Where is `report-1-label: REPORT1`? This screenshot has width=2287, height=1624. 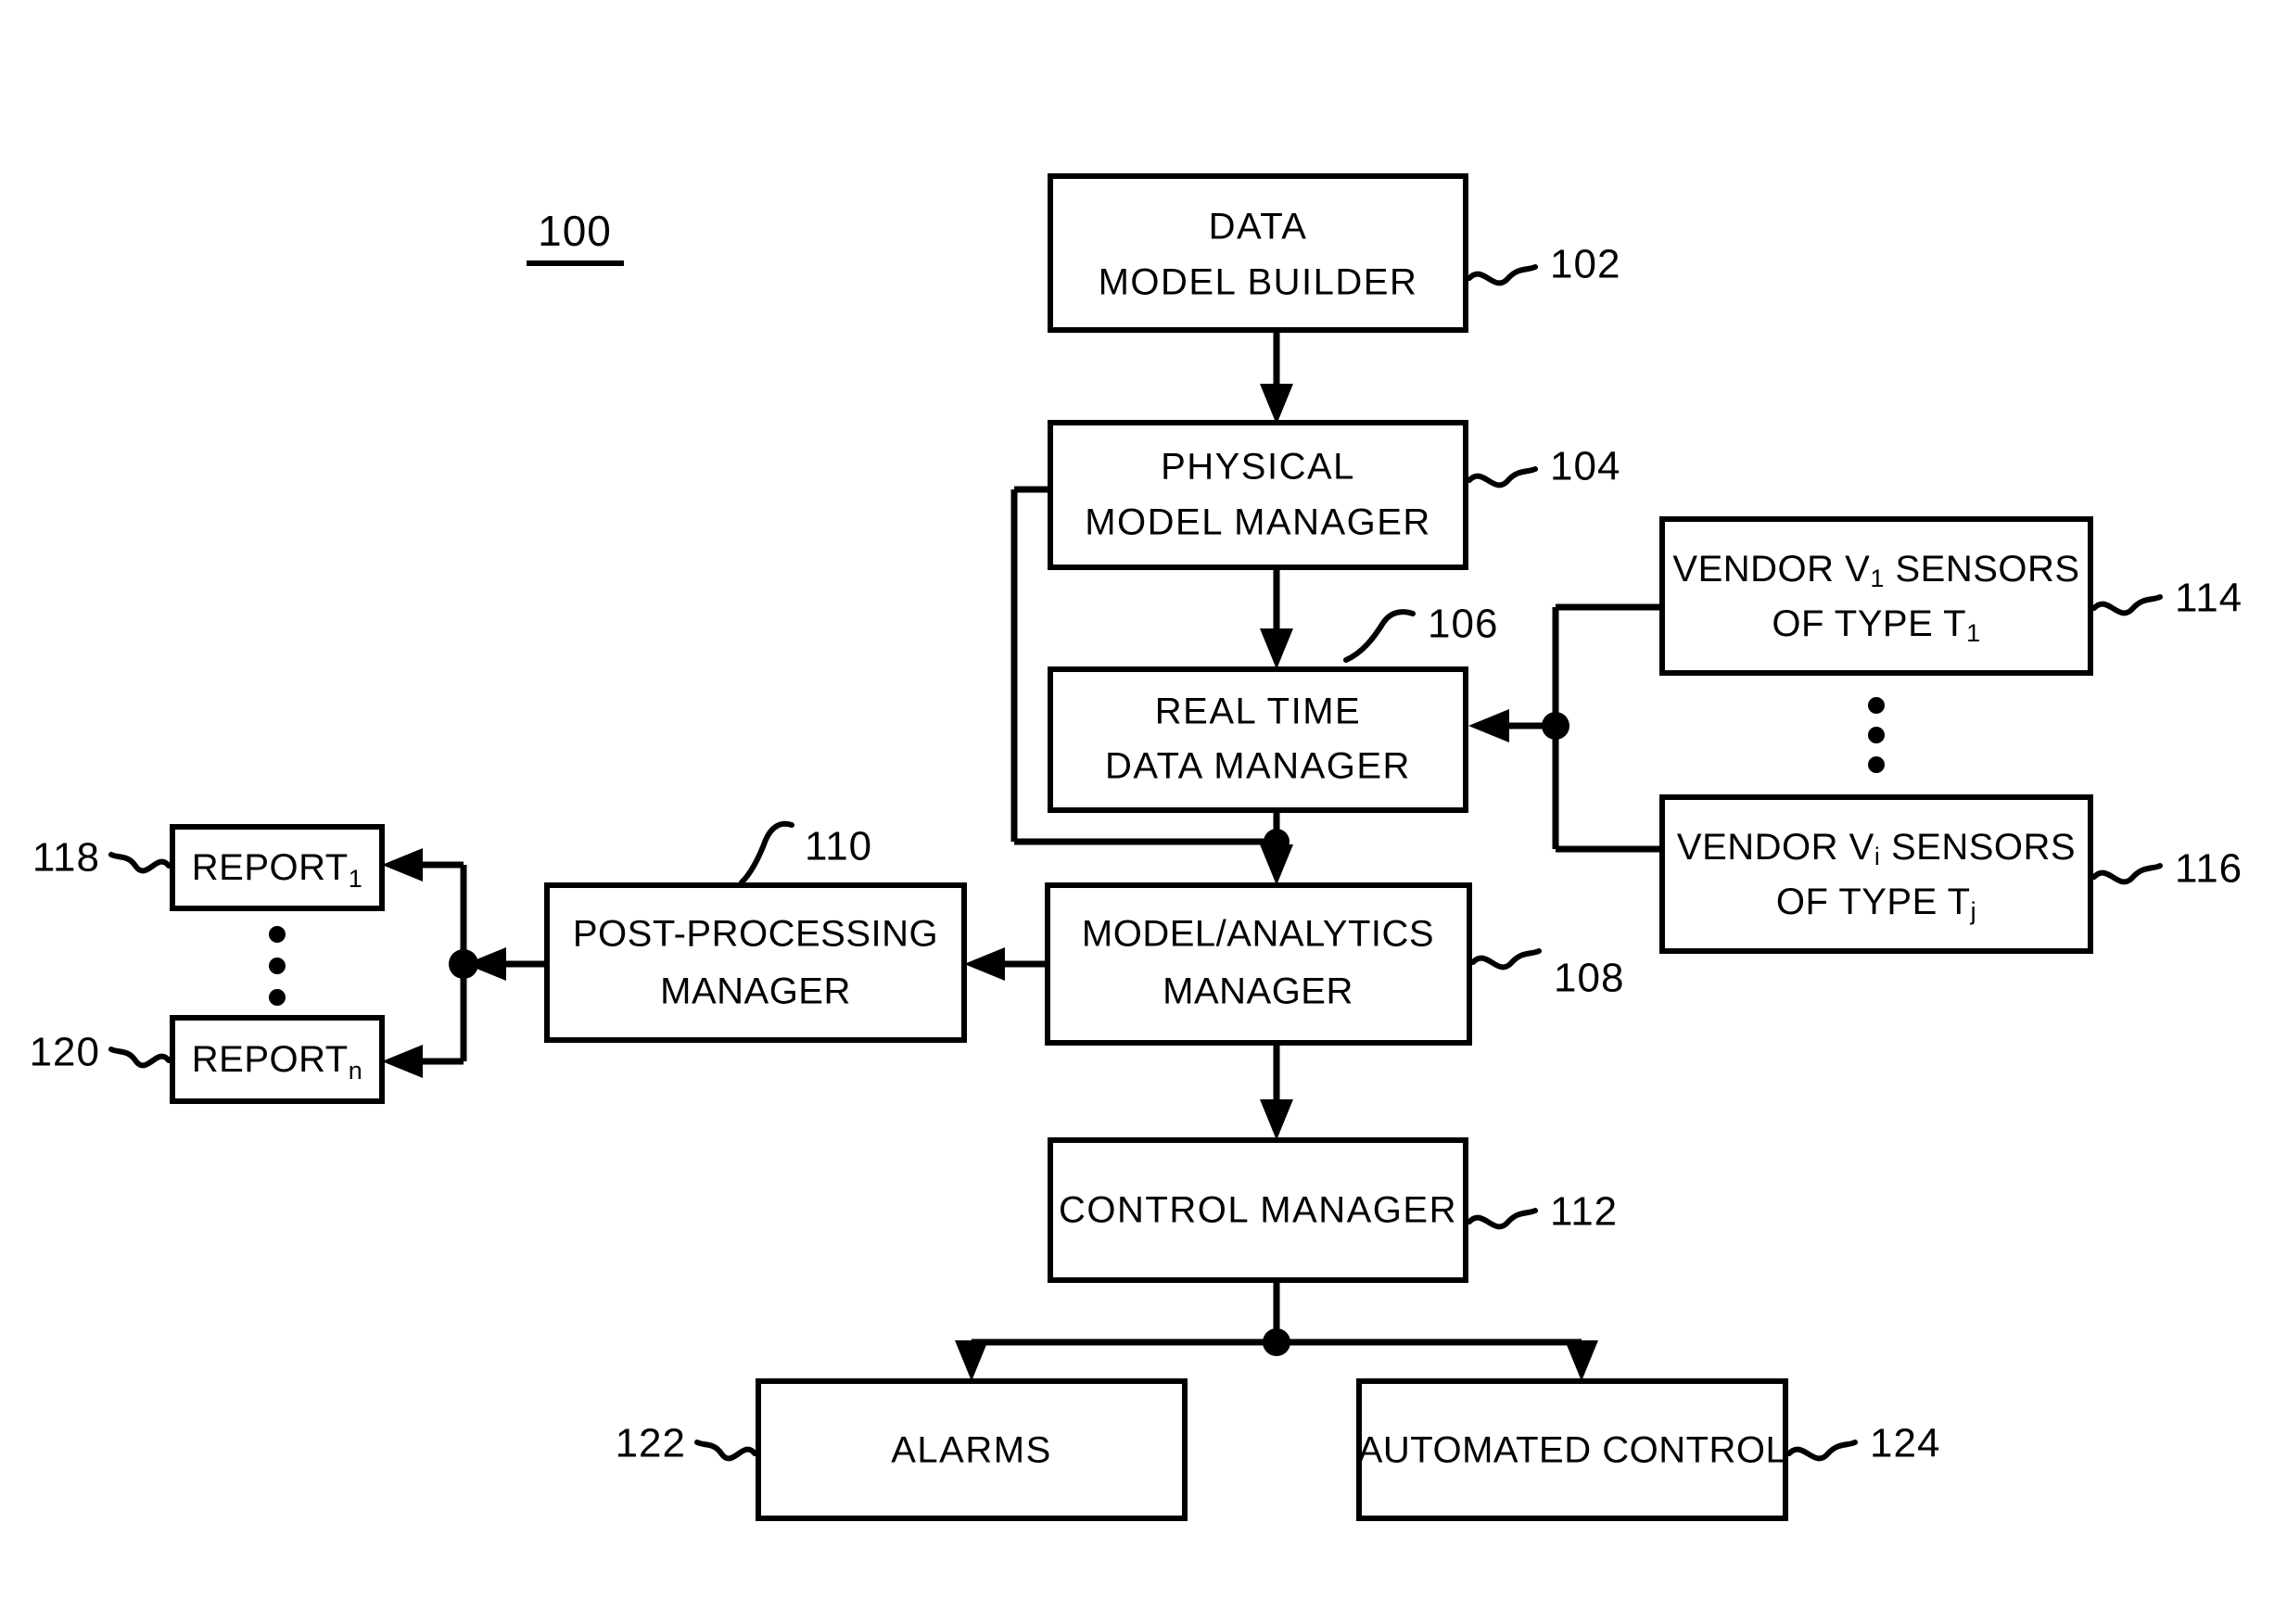 report-1-label: REPORT1 is located at coordinates (277, 870).